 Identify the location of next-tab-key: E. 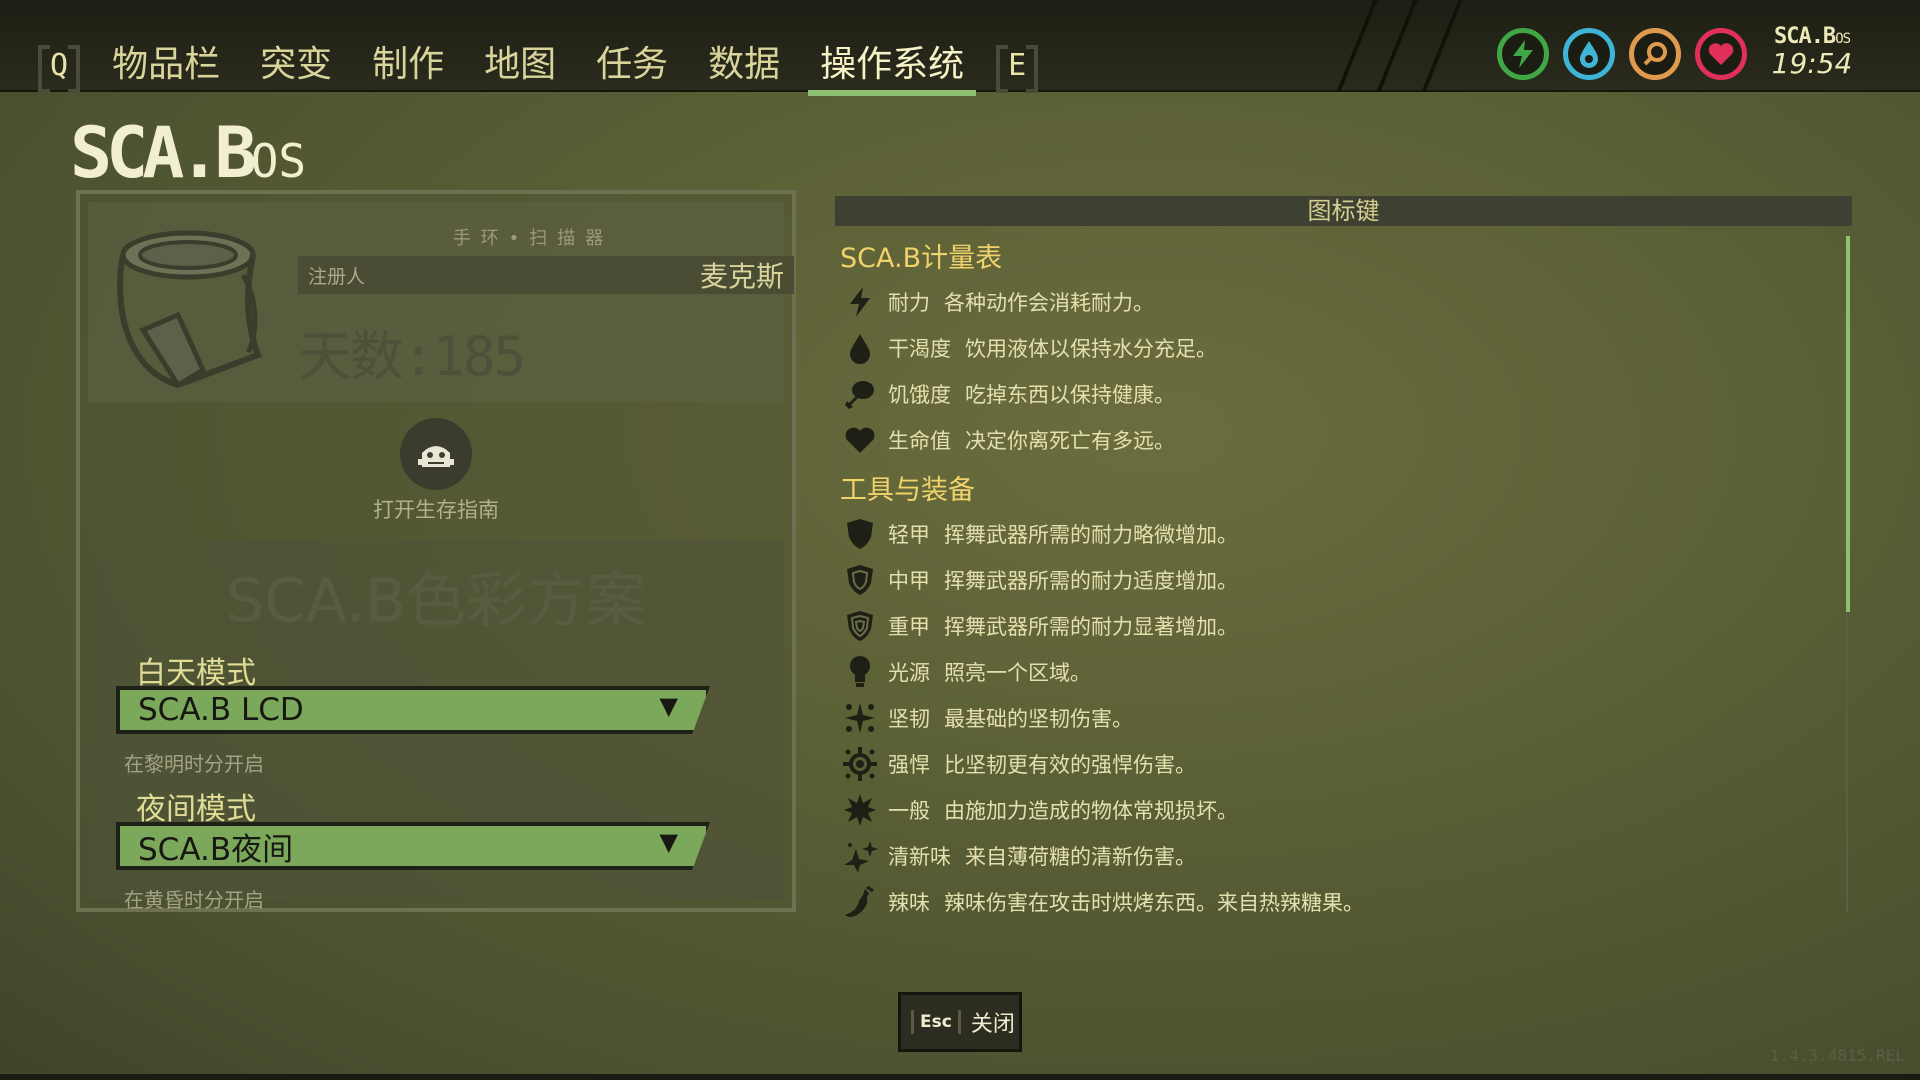
(1017, 68).